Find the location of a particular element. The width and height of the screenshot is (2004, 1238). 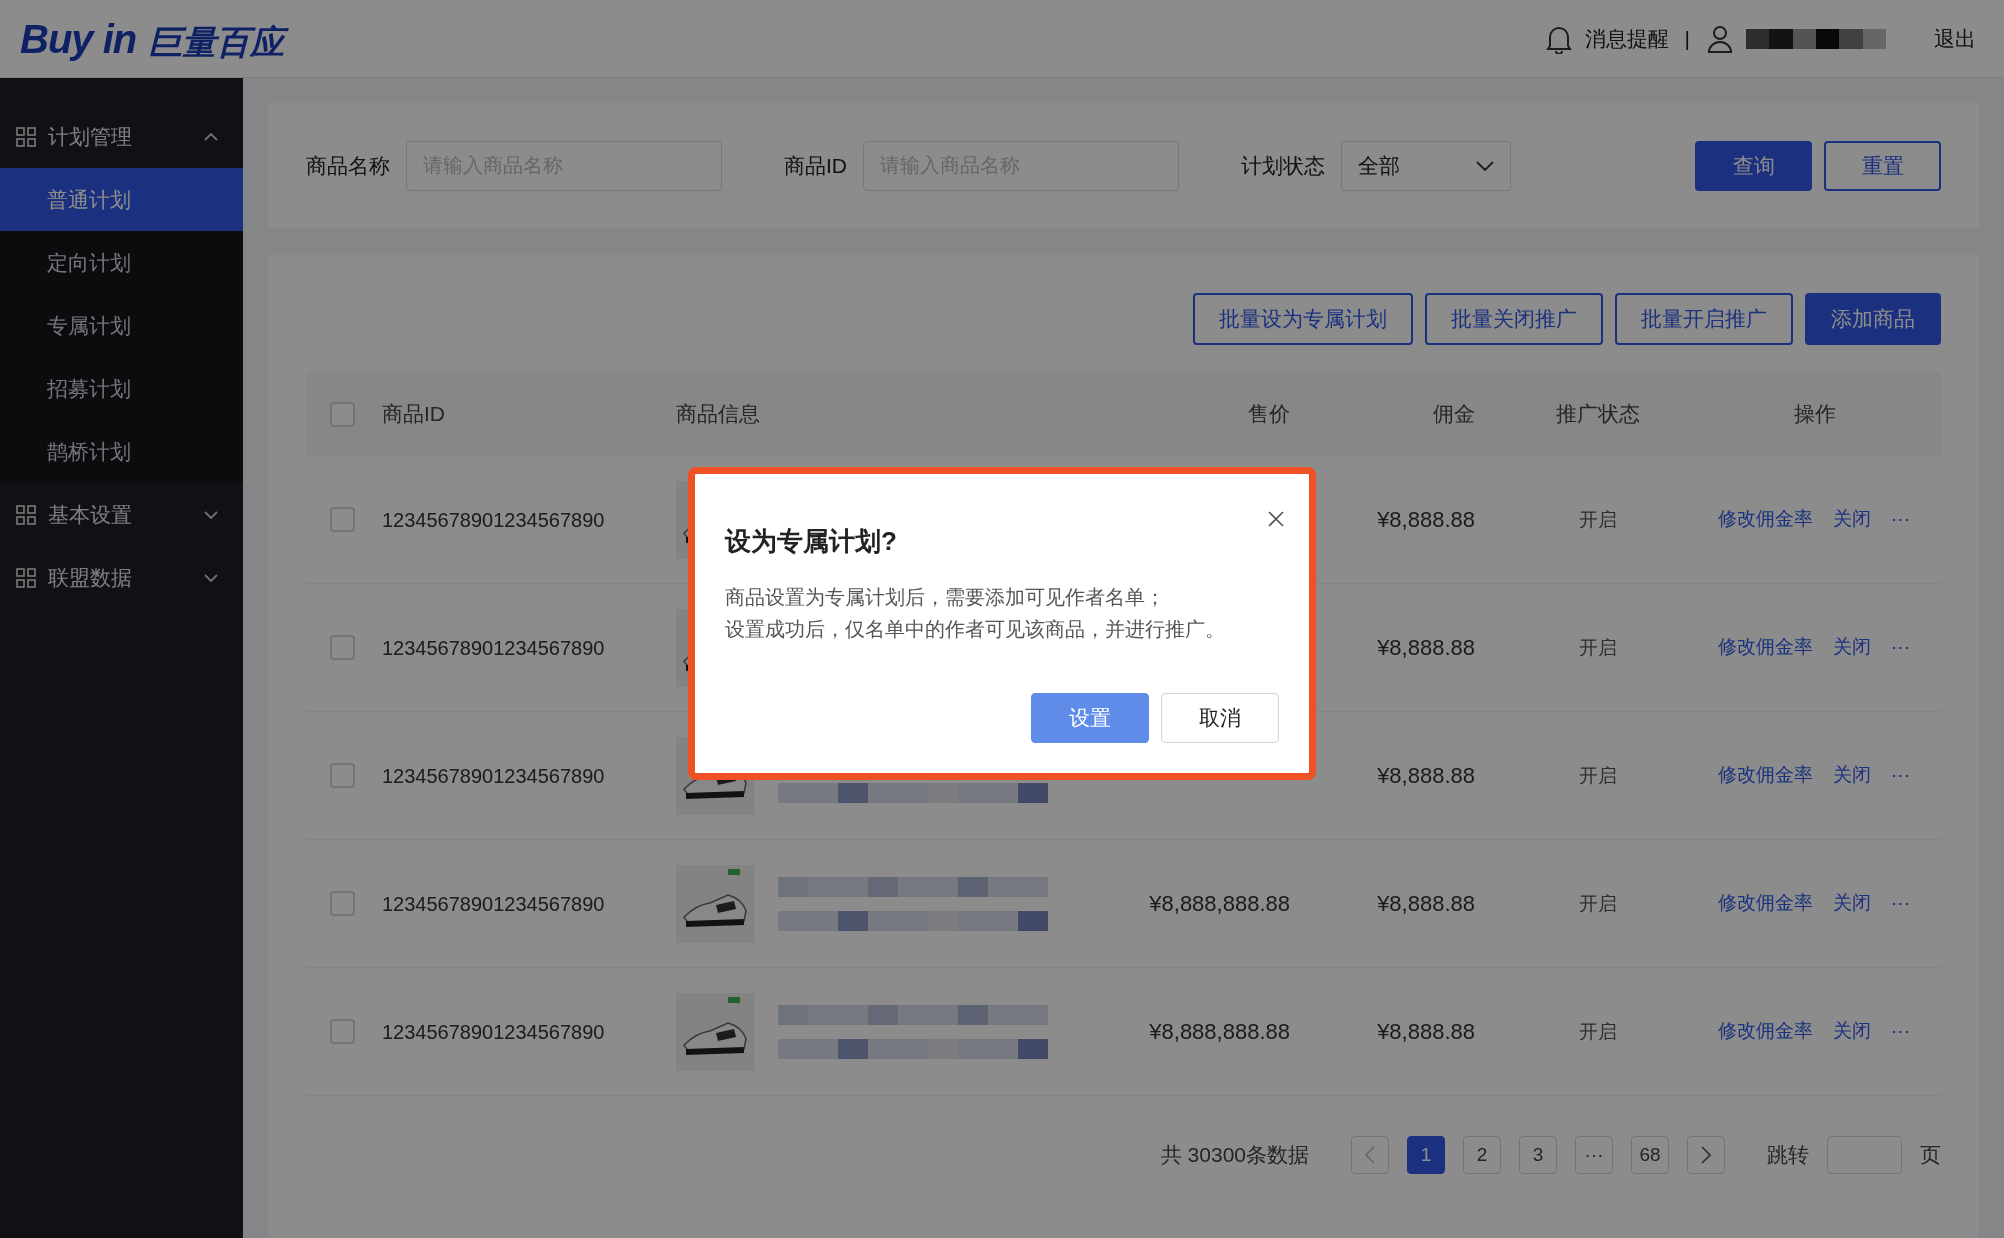

chevron-left-icon is located at coordinates (1370, 1155).